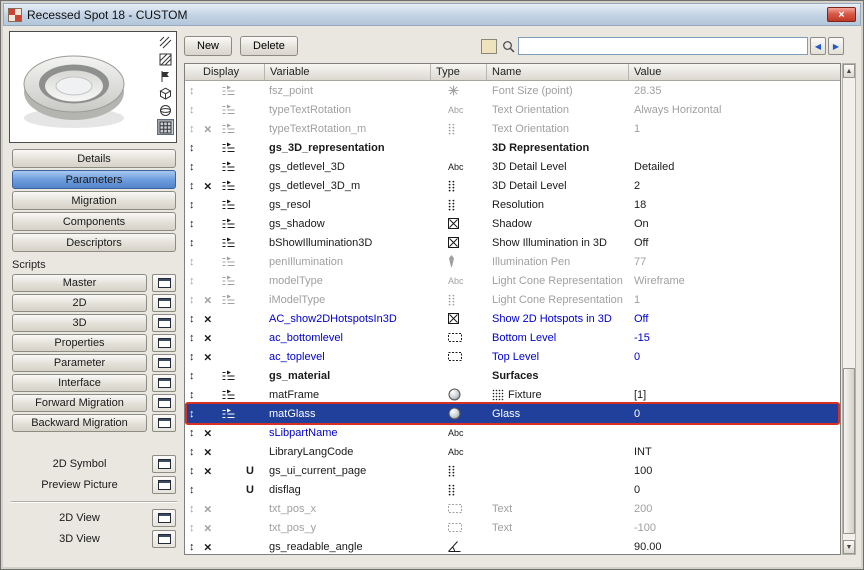  What do you see at coordinates (512, 223) in the screenshot?
I see `table-row: ↕ gs_shadow Shadow On` at bounding box center [512, 223].